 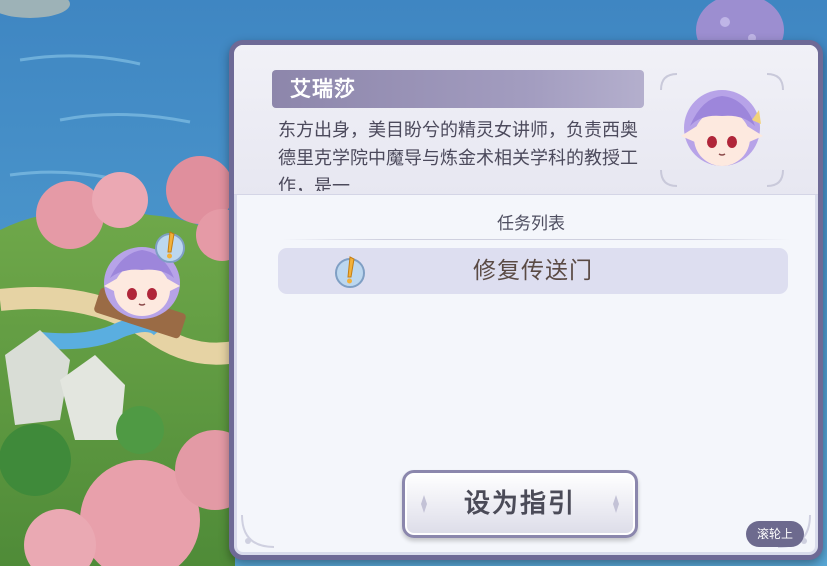 I want to click on task-list-title: 任务列表, so click(x=531, y=224).